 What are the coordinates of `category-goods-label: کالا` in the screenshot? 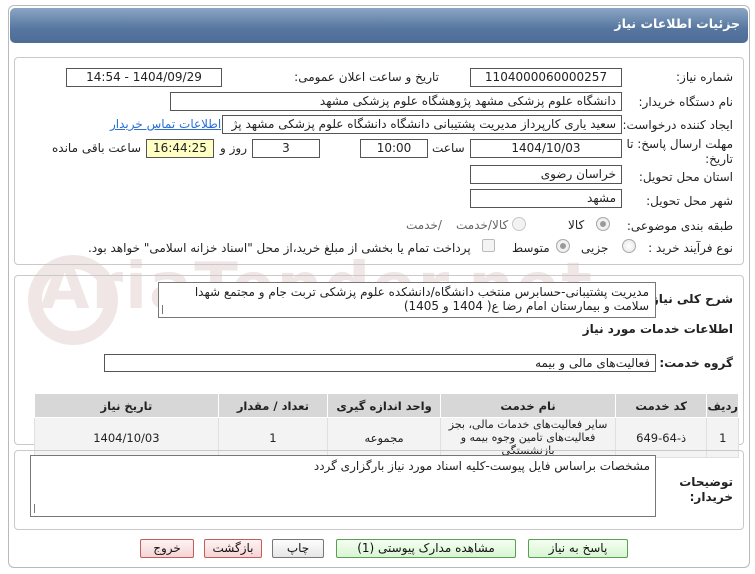 It's located at (576, 225).